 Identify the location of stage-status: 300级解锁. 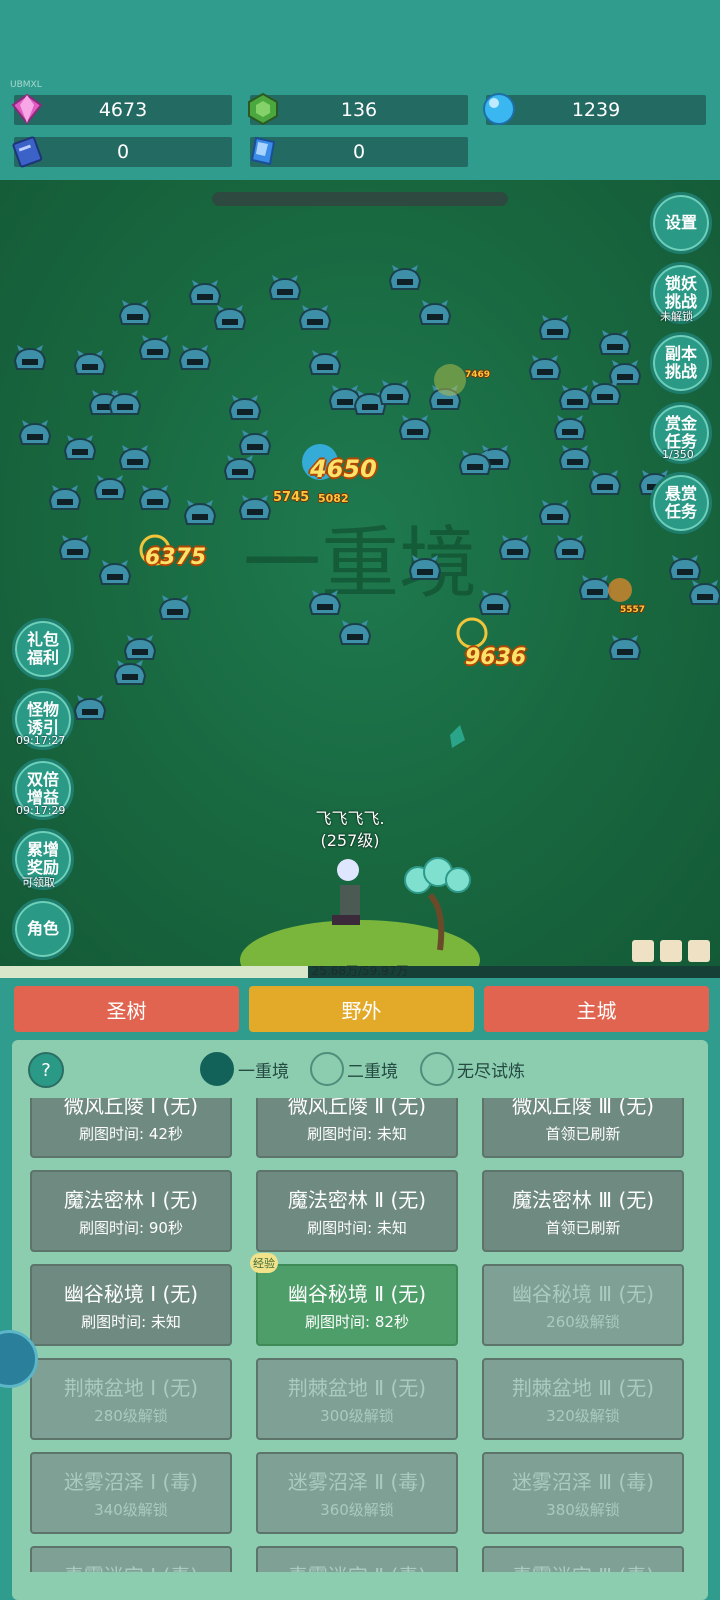
(357, 1416).